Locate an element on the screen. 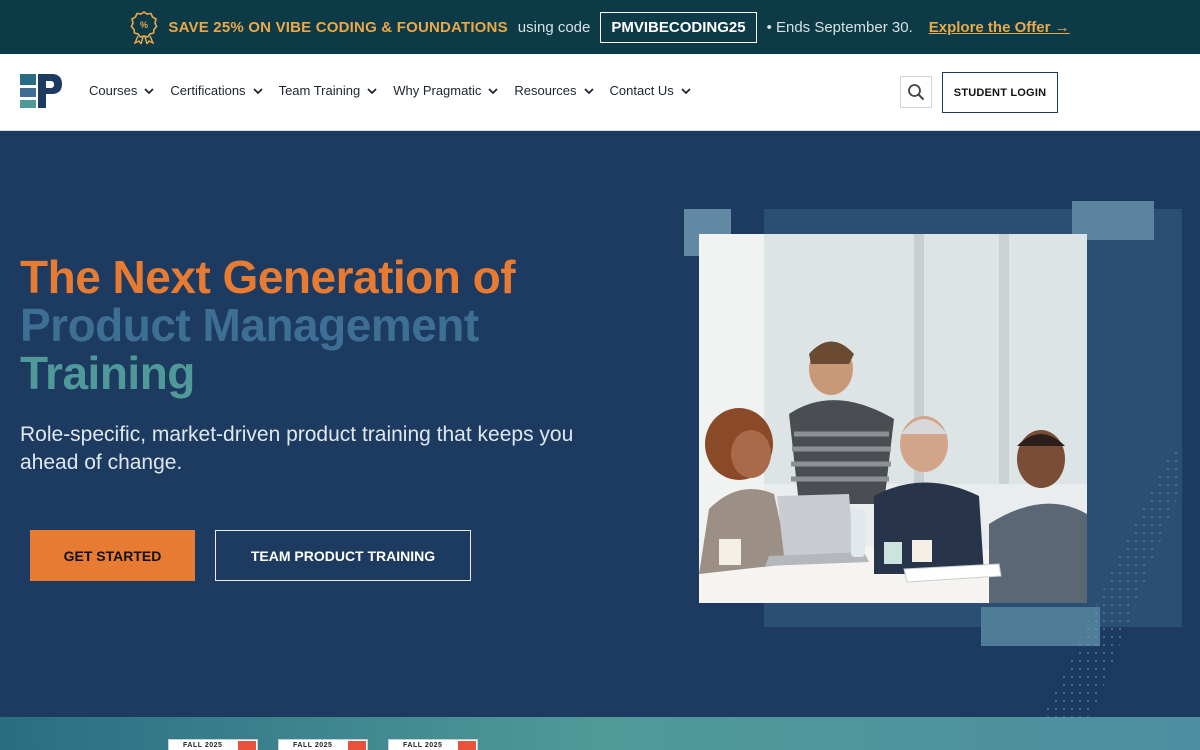  nav-contact-us: Contact Us is located at coordinates (650, 90).